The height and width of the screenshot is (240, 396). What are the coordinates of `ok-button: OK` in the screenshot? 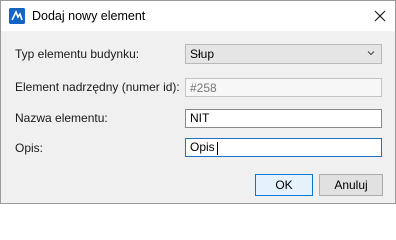 It's located at (284, 185).